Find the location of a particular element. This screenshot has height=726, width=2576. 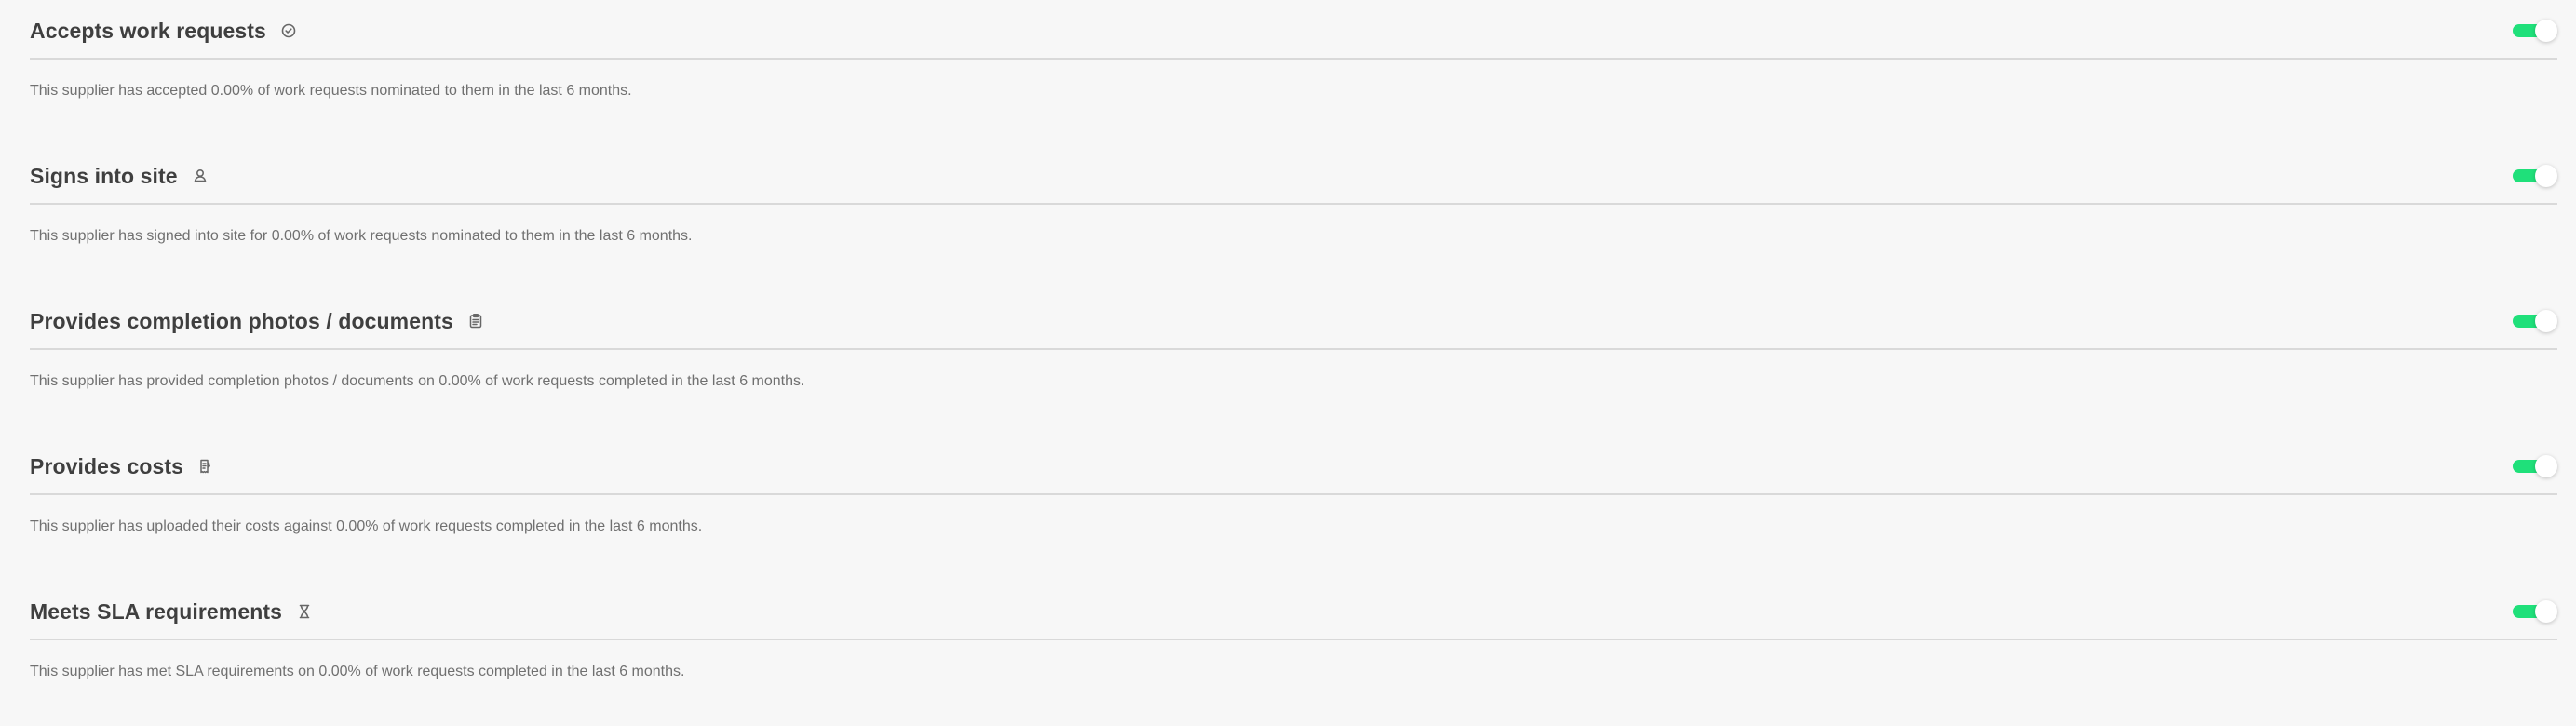

section-title: Accepts work requests is located at coordinates (148, 30).